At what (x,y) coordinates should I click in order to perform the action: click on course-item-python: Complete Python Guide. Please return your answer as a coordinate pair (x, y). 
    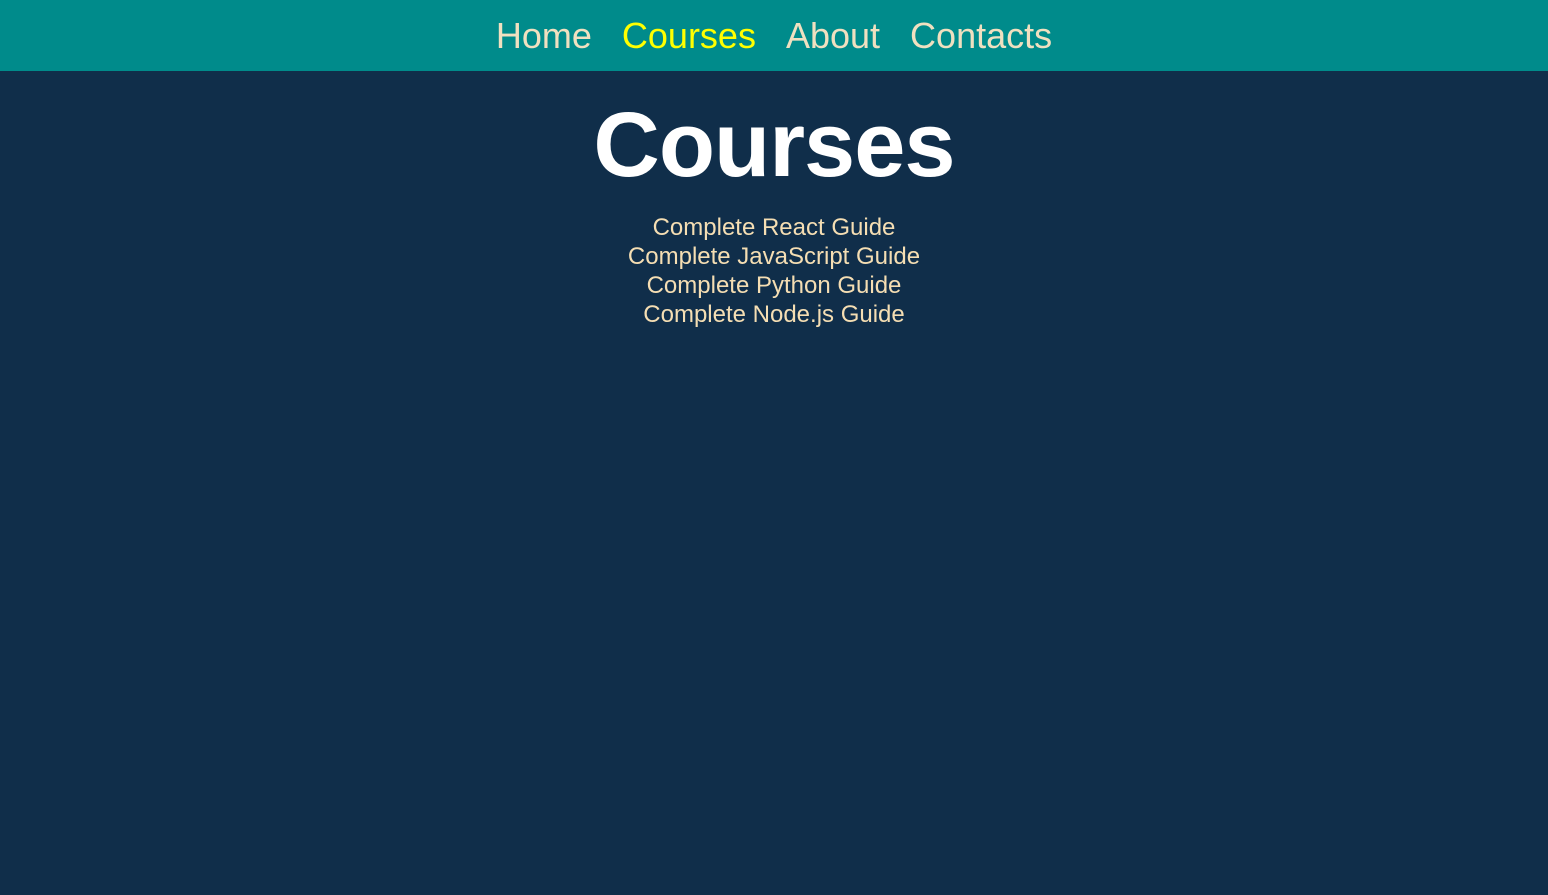
    Looking at the image, I should click on (774, 285).